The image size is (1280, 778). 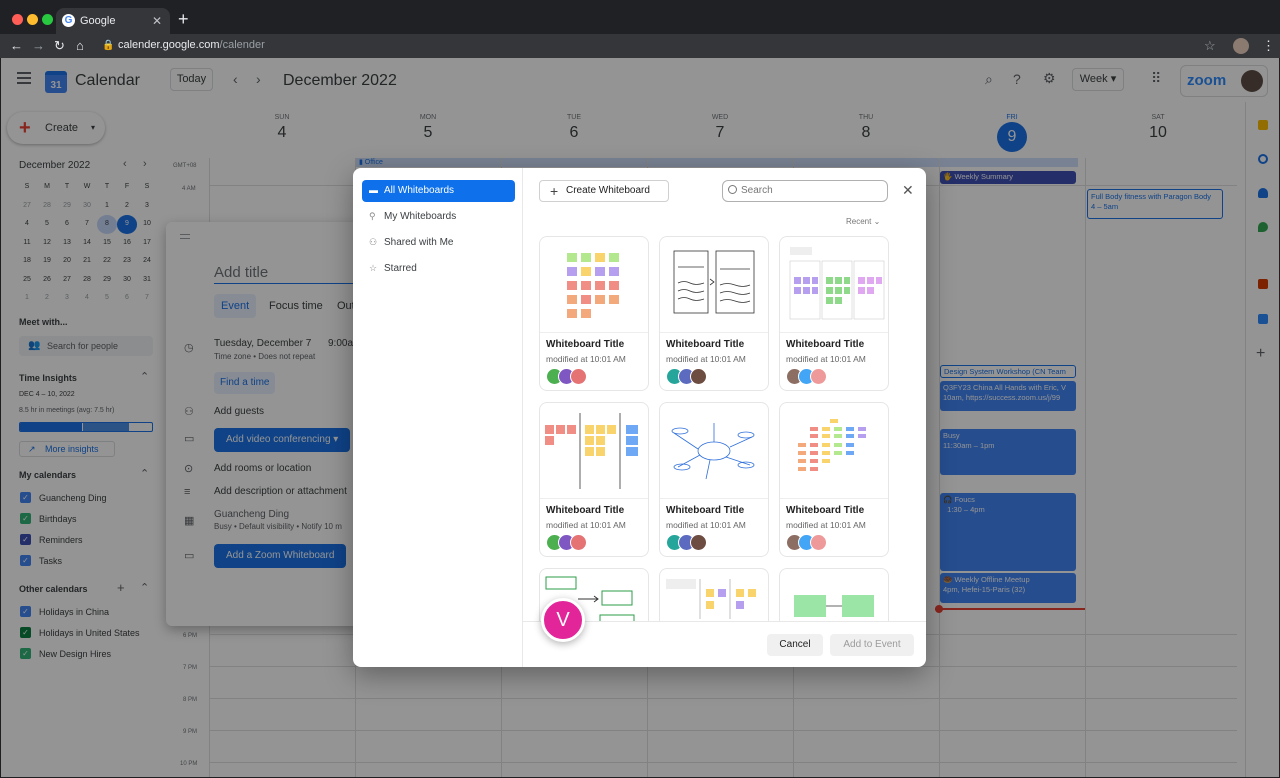 I want to click on google-icon: G, so click(x=68, y=20).